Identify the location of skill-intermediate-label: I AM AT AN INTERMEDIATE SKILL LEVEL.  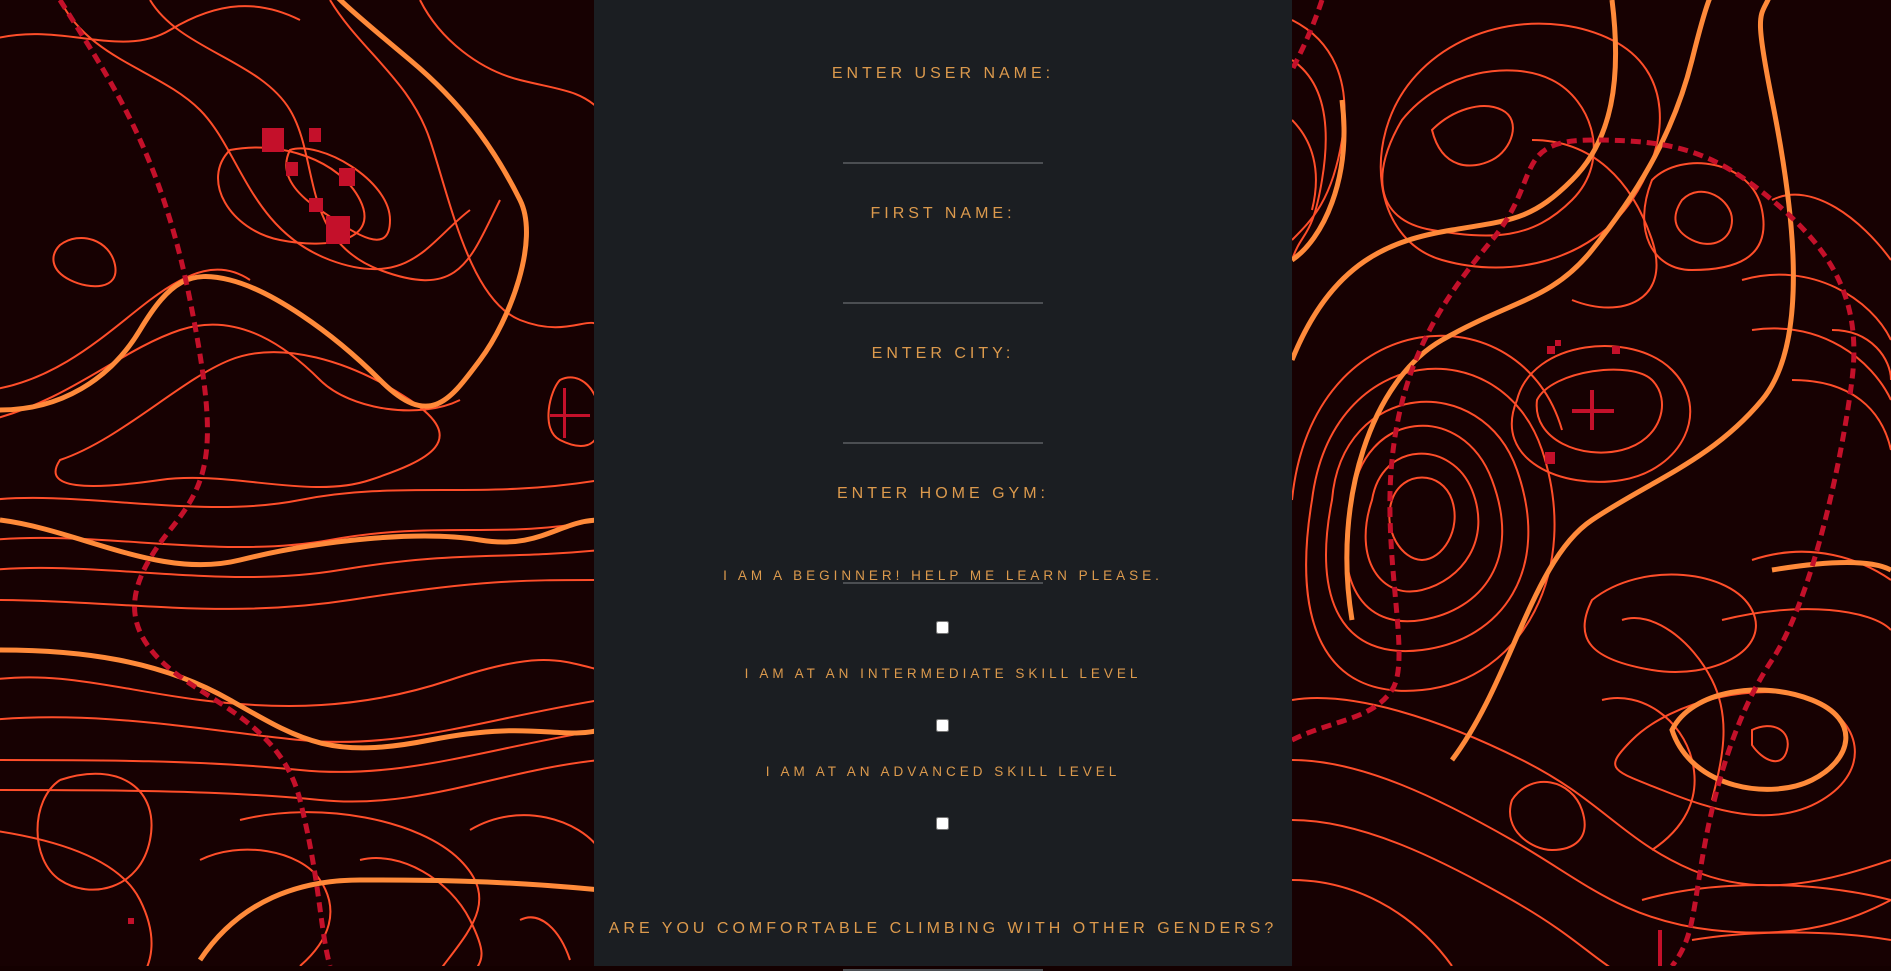
(943, 673).